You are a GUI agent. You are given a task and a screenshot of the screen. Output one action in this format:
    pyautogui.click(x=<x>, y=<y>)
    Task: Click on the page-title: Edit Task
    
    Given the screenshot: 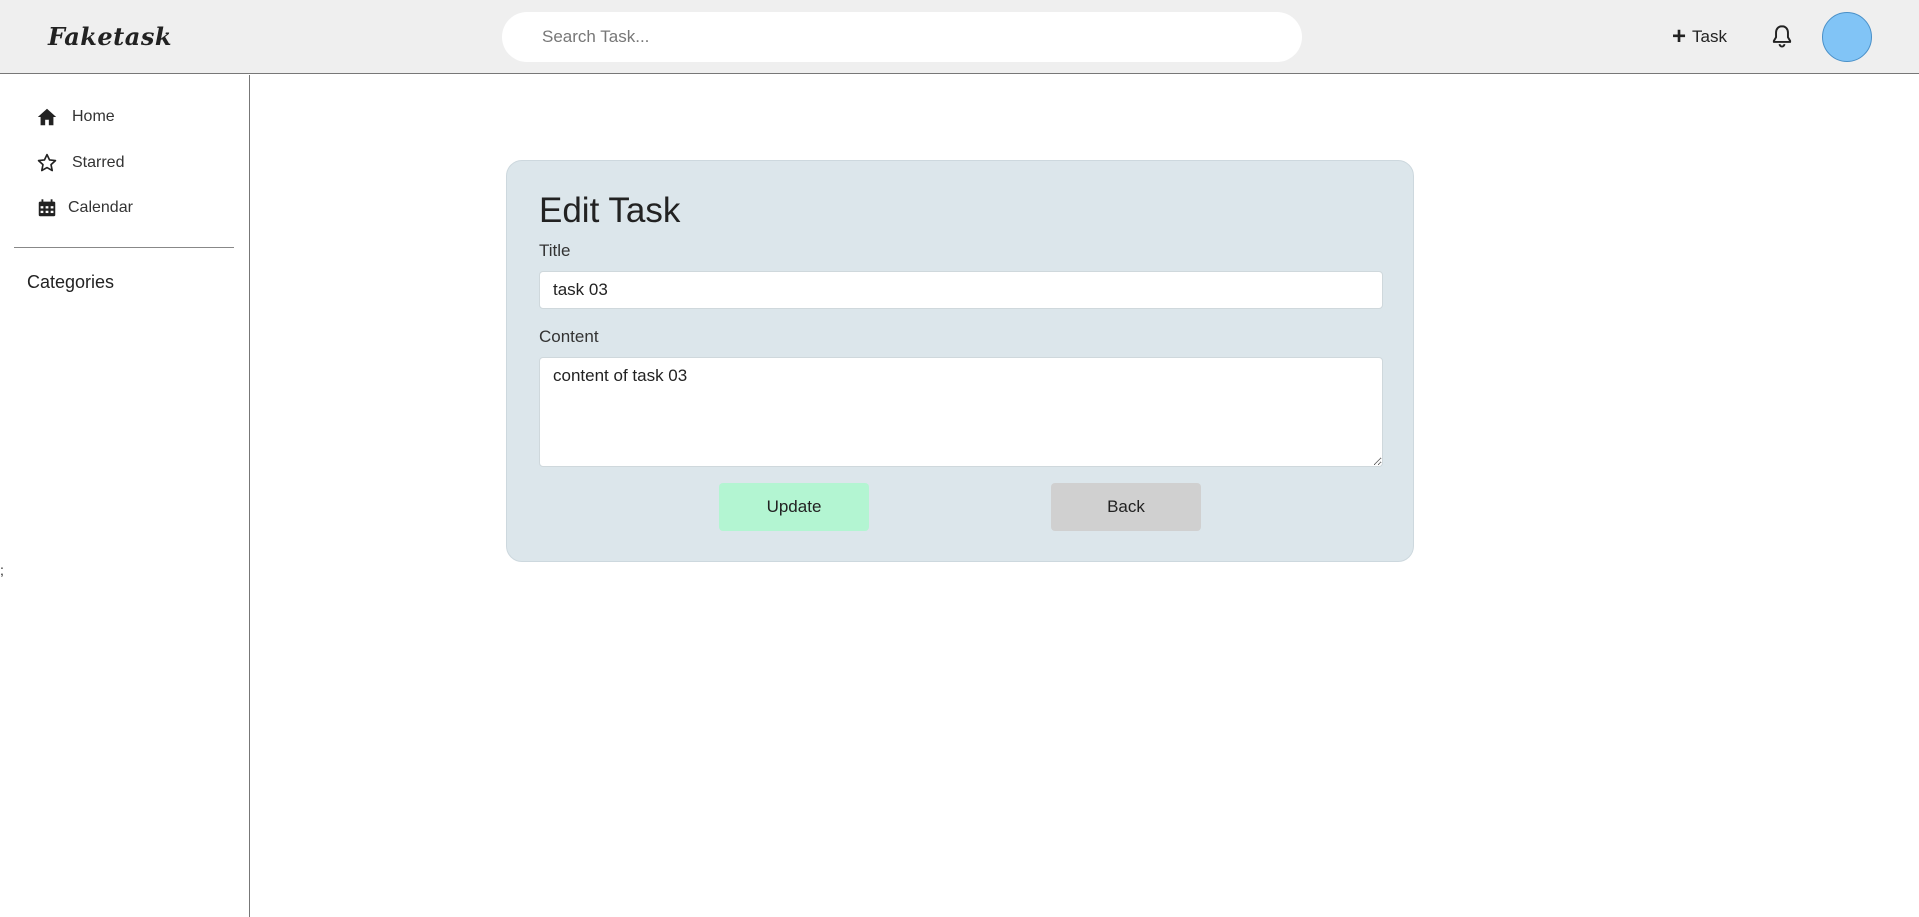 What is the action you would take?
    pyautogui.click(x=610, y=210)
    